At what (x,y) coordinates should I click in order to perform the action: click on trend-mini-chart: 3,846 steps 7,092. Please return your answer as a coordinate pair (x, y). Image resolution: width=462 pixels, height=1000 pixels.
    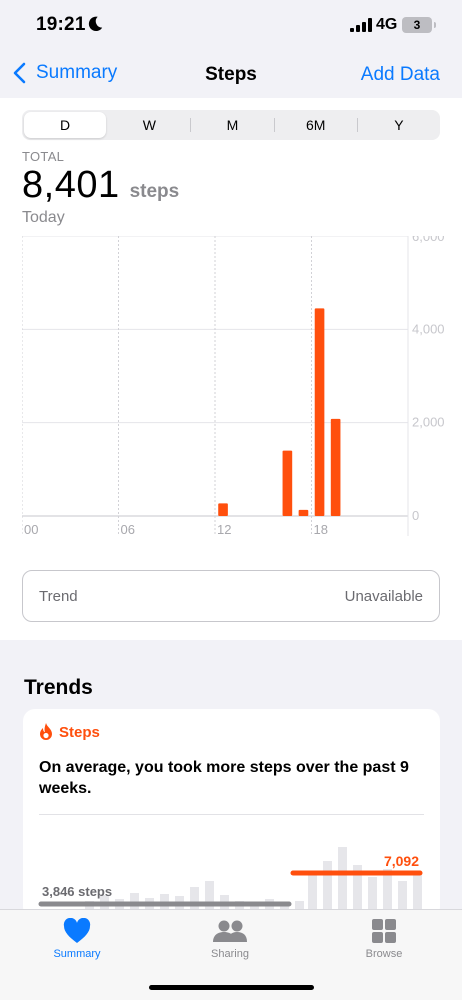
    Looking at the image, I should click on (230, 883).